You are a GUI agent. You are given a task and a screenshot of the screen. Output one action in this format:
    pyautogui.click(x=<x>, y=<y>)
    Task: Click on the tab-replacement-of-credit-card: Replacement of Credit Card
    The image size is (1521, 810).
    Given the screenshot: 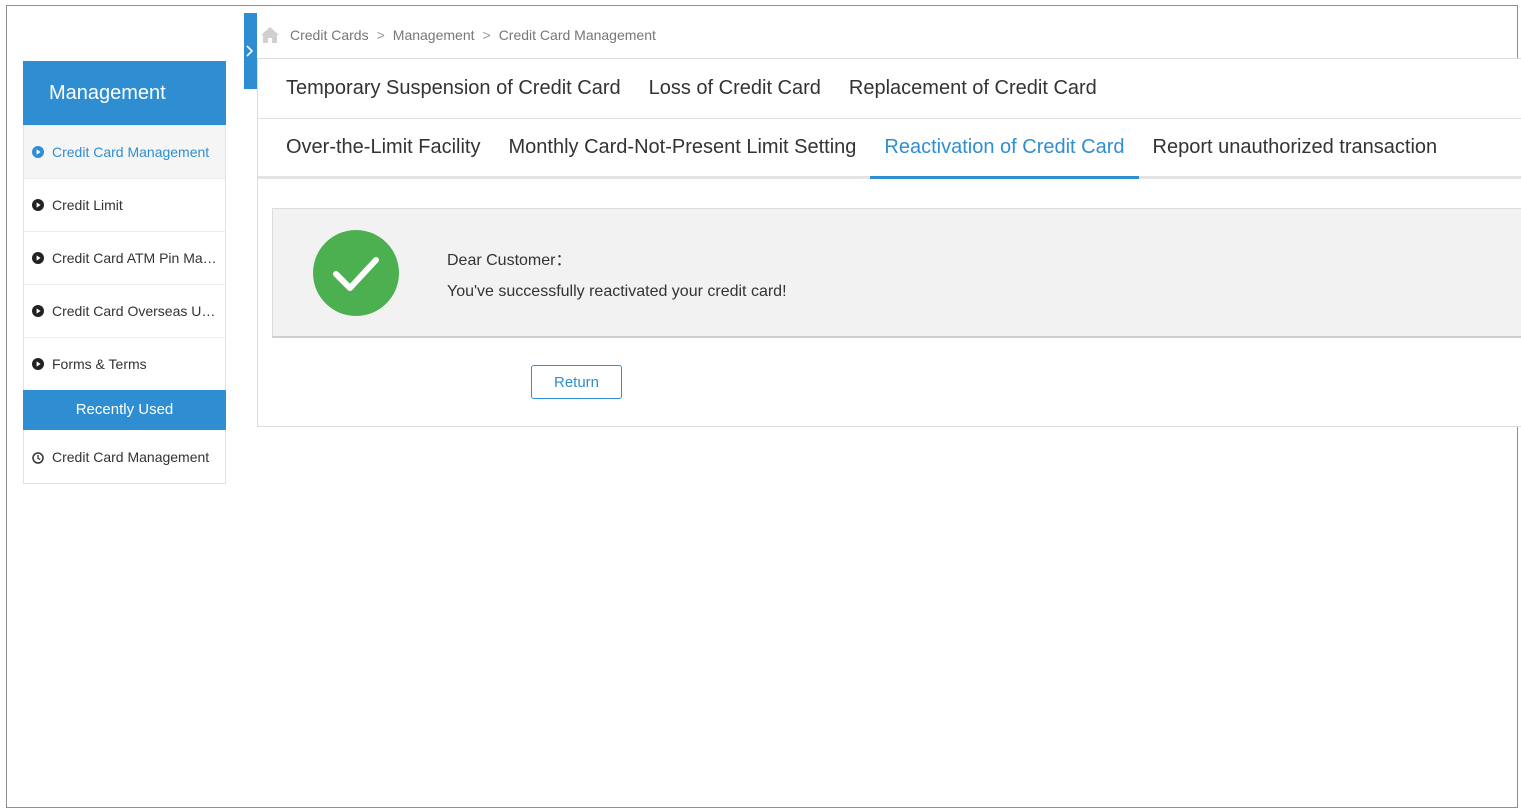 What is the action you would take?
    pyautogui.click(x=973, y=88)
    